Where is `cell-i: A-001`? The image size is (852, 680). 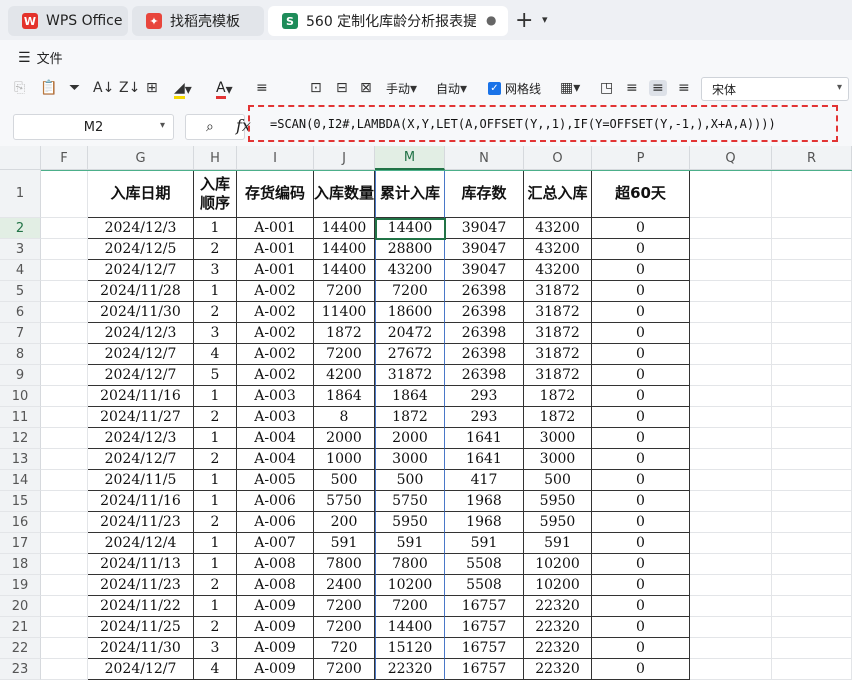 cell-i: A-001 is located at coordinates (275, 249).